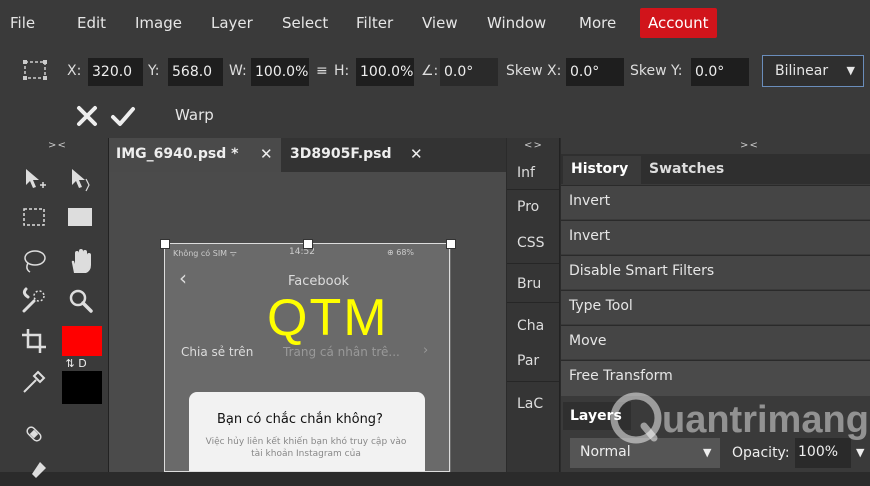 The image size is (870, 486). Describe the element at coordinates (80, 179) in the screenshot. I see `select-tool-icon` at that location.